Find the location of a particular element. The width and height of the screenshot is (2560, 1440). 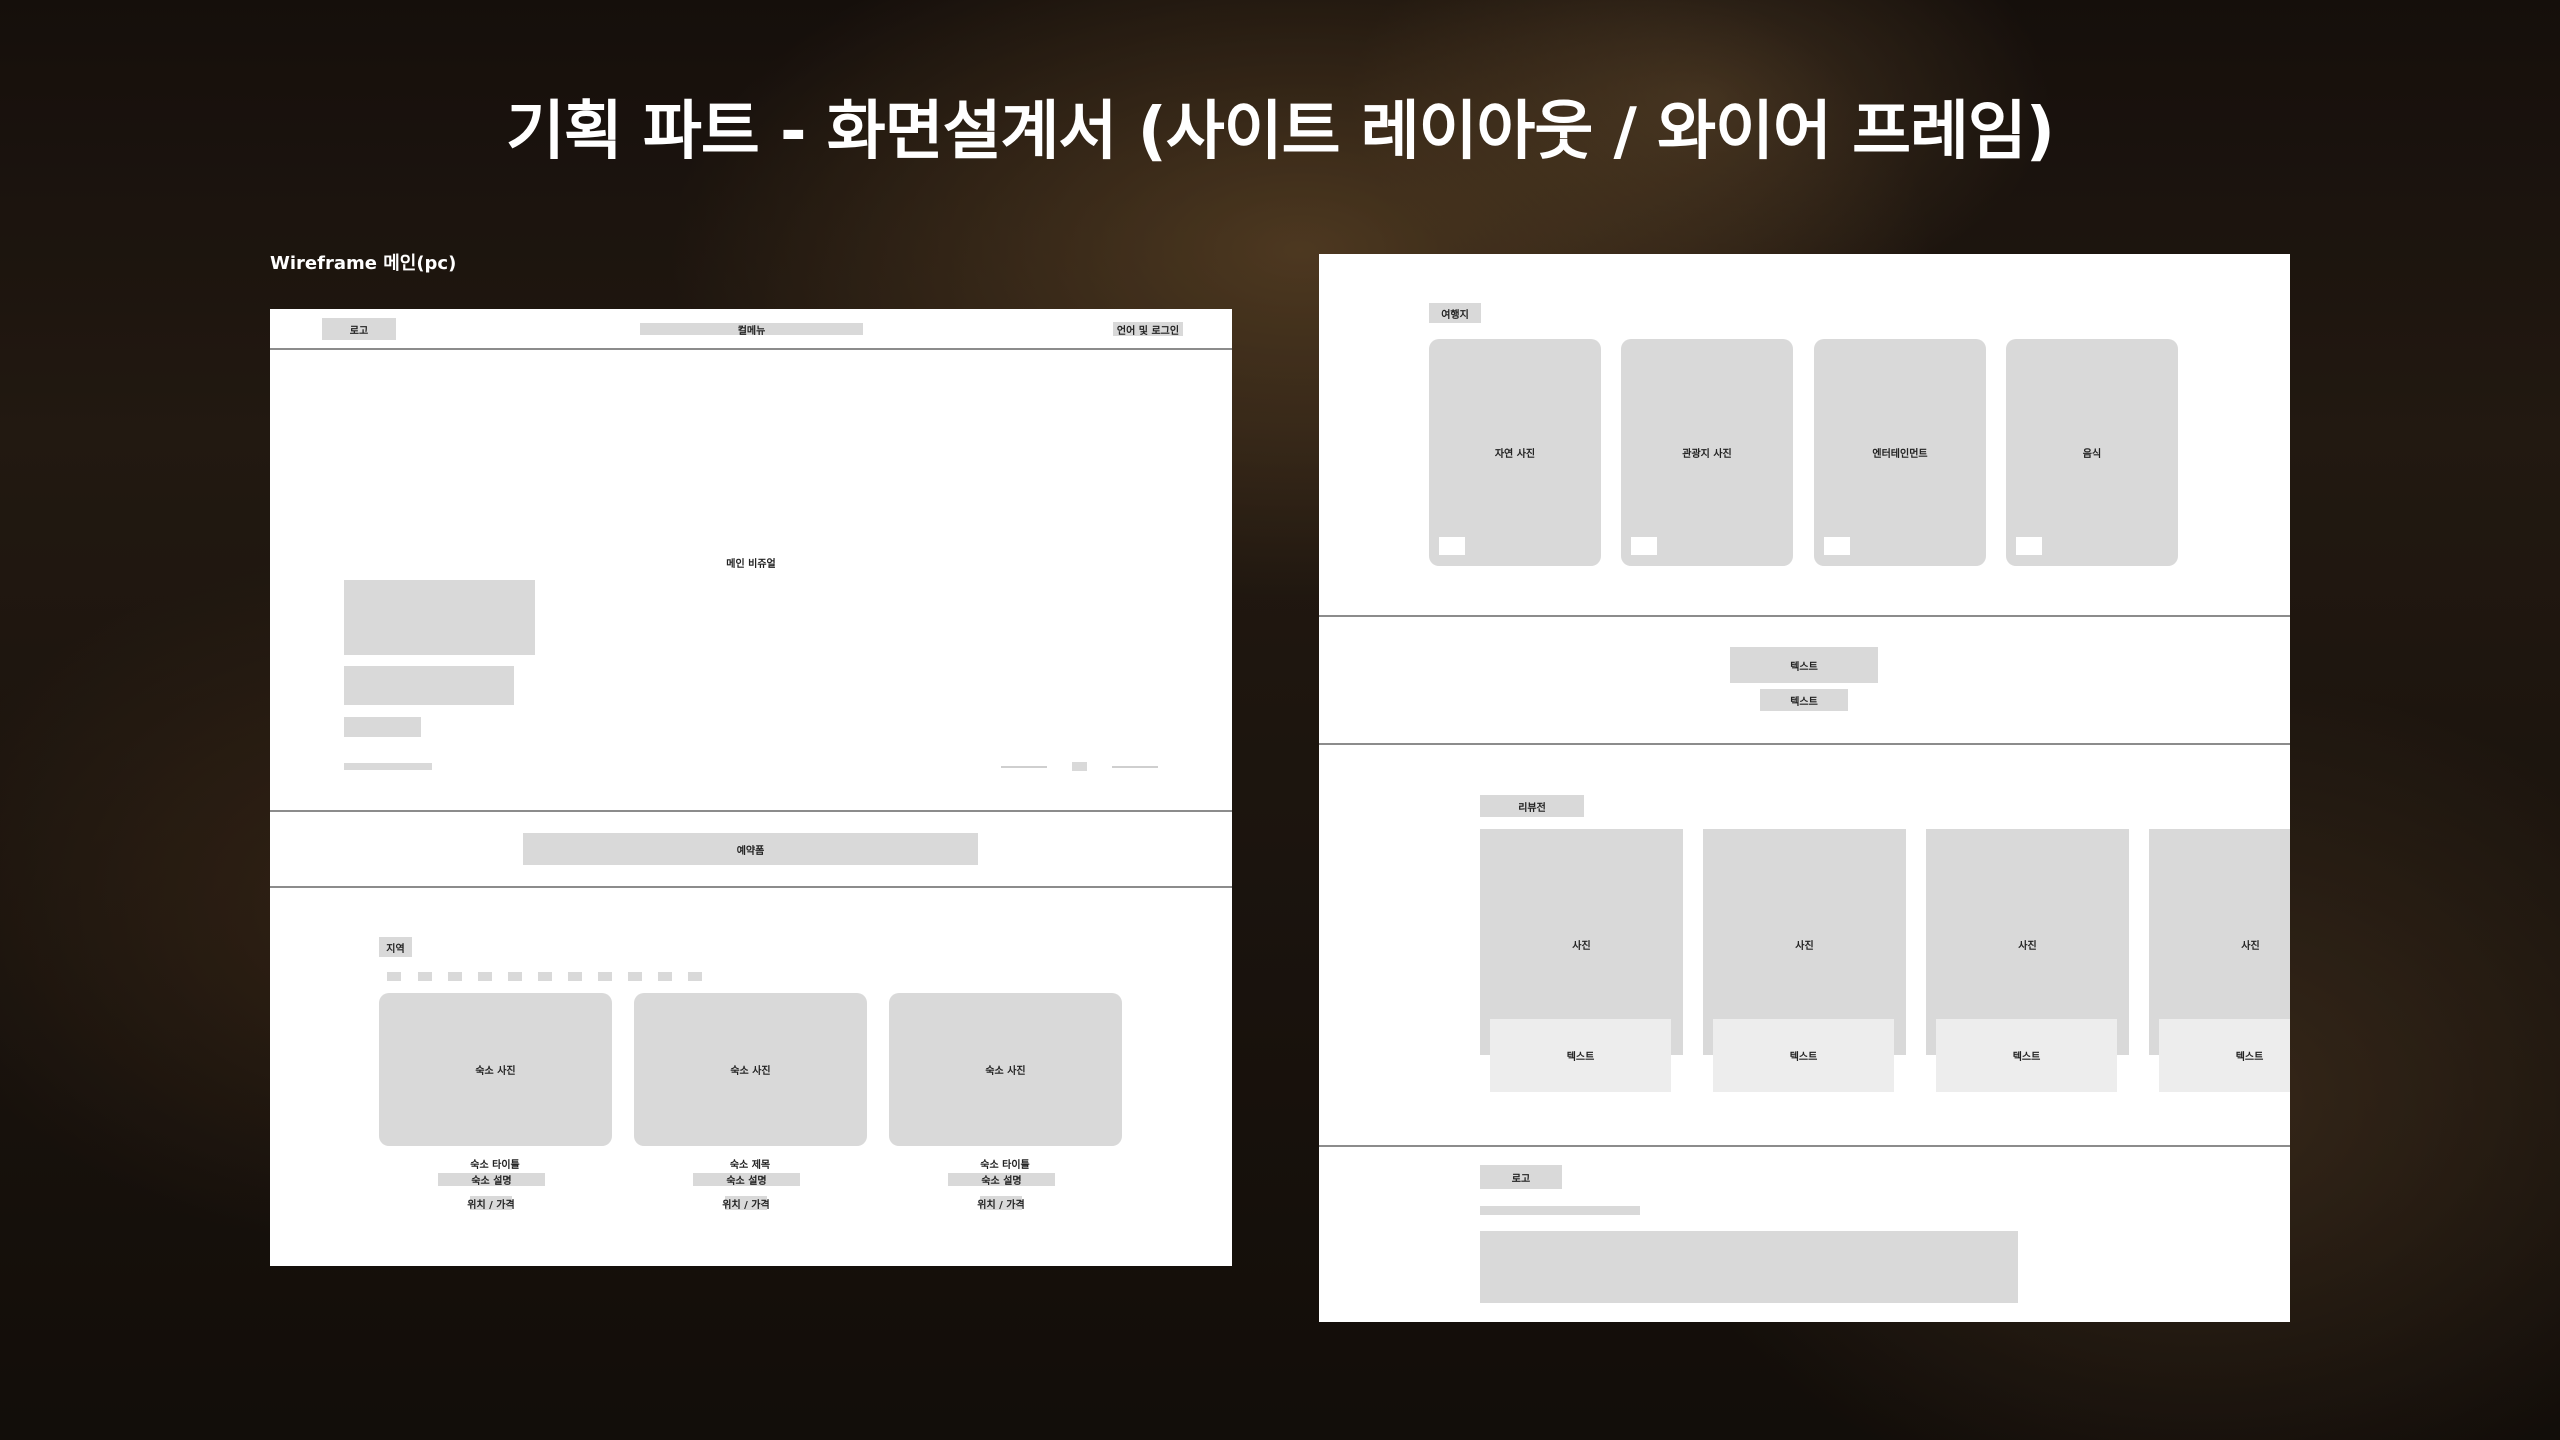

travel-label: 여행지 is located at coordinates (1455, 313).